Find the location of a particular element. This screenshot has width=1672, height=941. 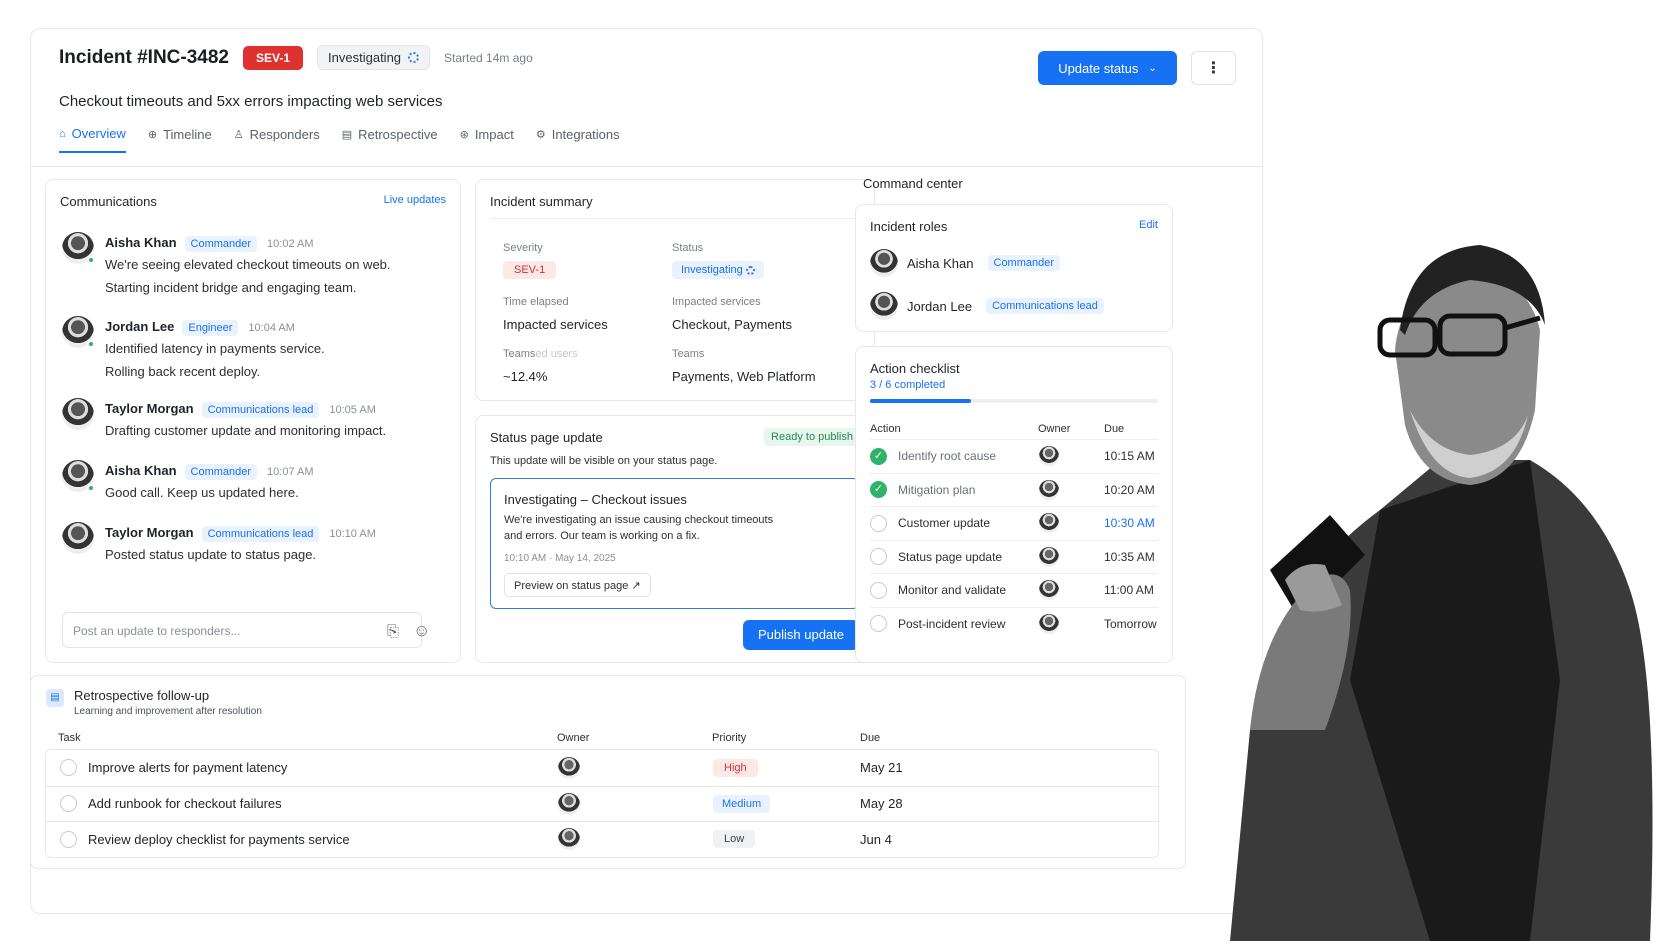

update-status-button: Update status ⌄ is located at coordinates (1107, 68).